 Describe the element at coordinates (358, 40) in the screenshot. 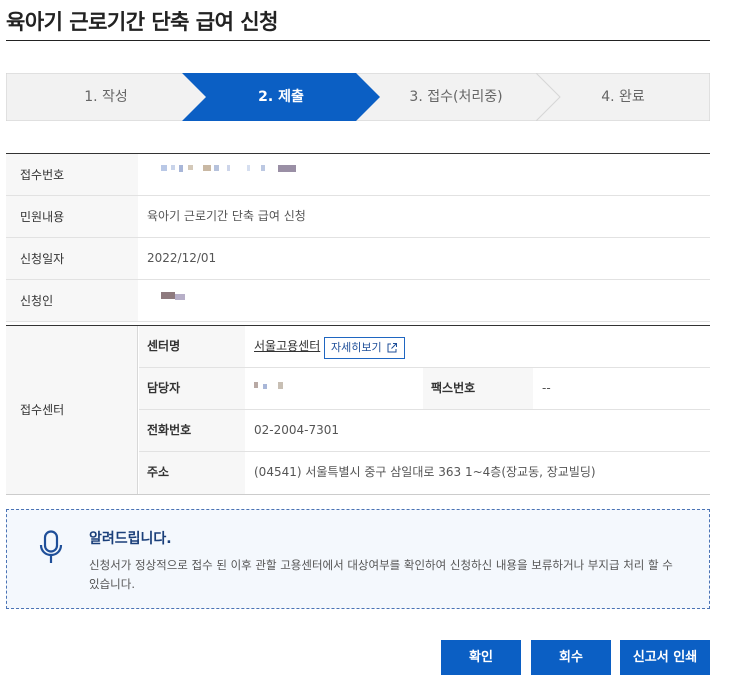

I see `title-divider` at that location.